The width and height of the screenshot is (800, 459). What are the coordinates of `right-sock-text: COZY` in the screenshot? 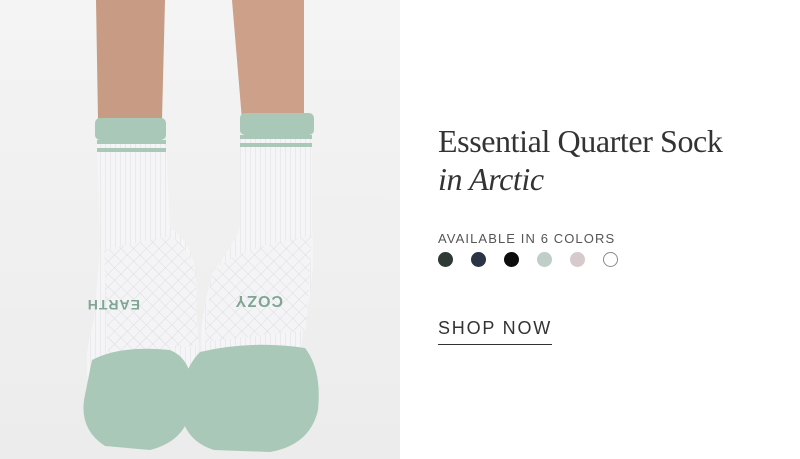 It's located at (259, 300).